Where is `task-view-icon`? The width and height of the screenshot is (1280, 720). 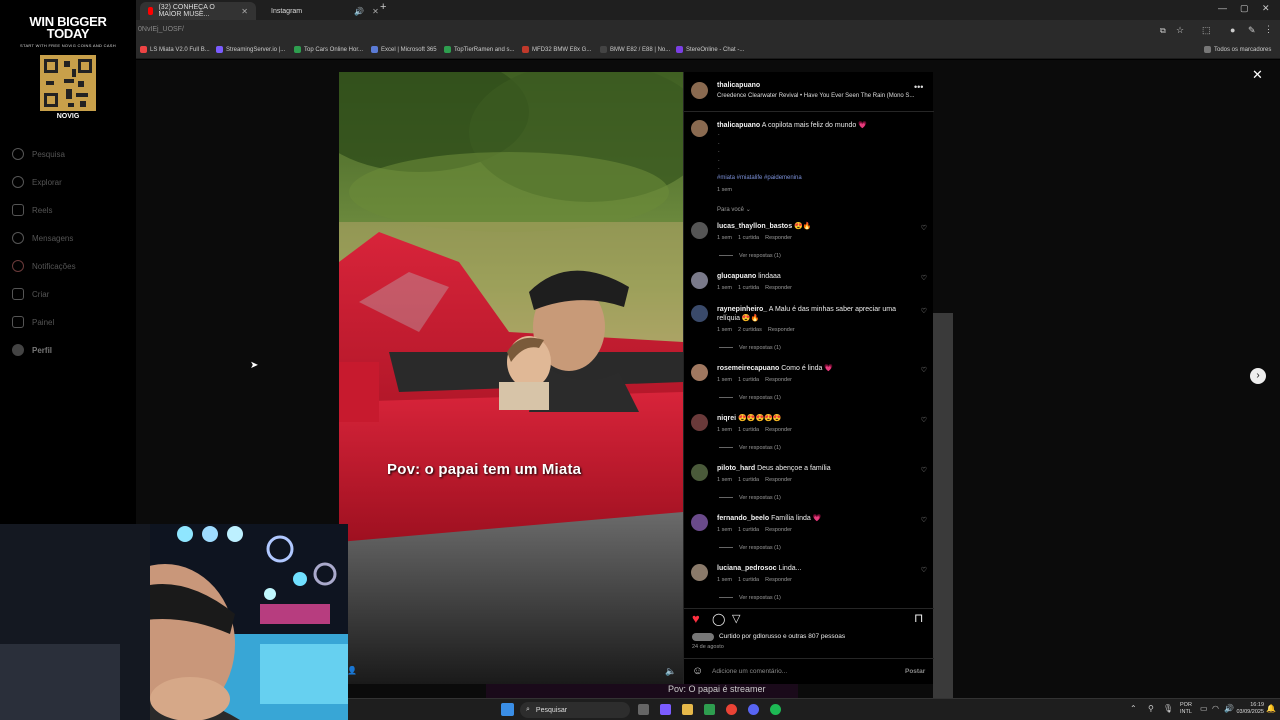
task-view-icon is located at coordinates (643, 709).